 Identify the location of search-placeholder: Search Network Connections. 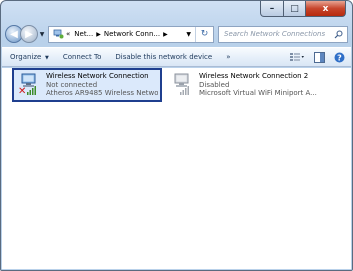
(275, 34).